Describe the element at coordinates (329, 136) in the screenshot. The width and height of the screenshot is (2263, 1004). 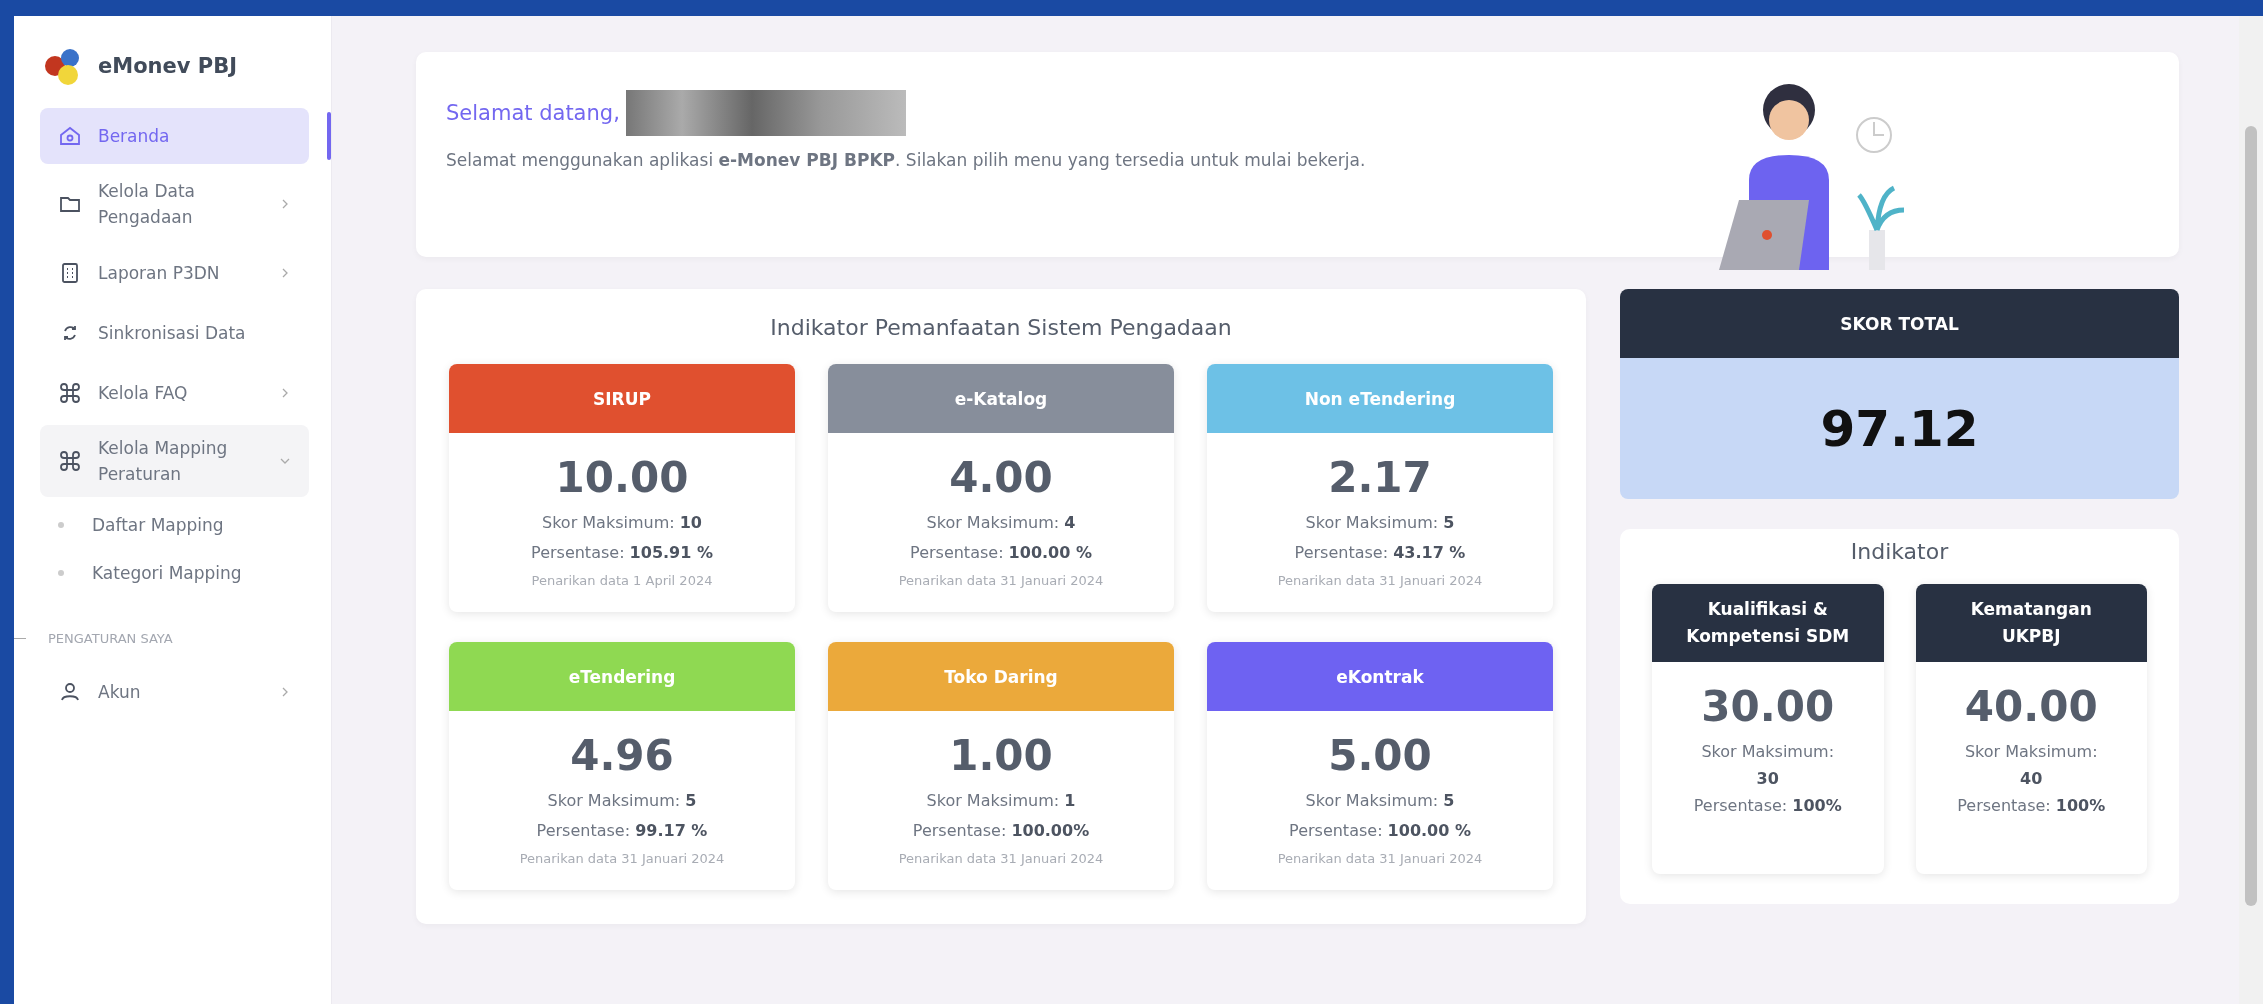
I see `active-indicator` at that location.